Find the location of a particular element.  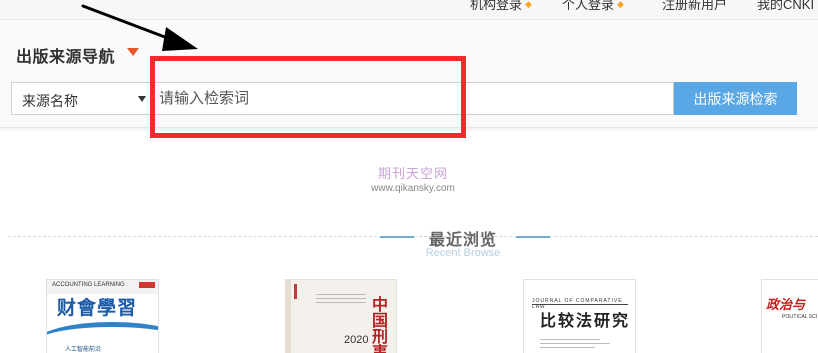

cover-3-title: 比较法研究 is located at coordinates (585, 321).